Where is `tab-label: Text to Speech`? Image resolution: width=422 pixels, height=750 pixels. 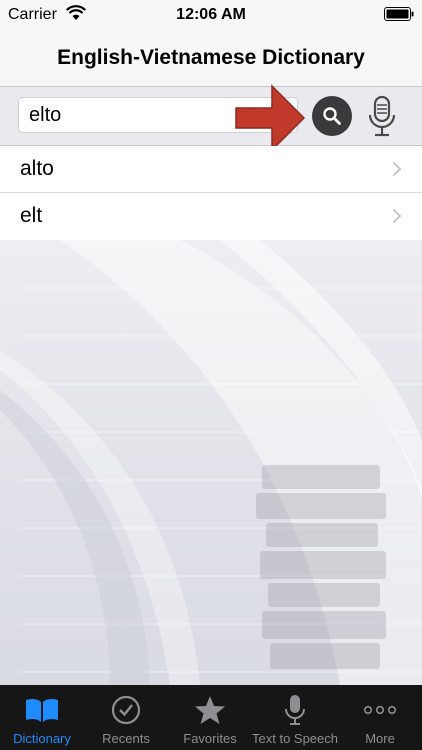 tab-label: Text to Speech is located at coordinates (295, 738).